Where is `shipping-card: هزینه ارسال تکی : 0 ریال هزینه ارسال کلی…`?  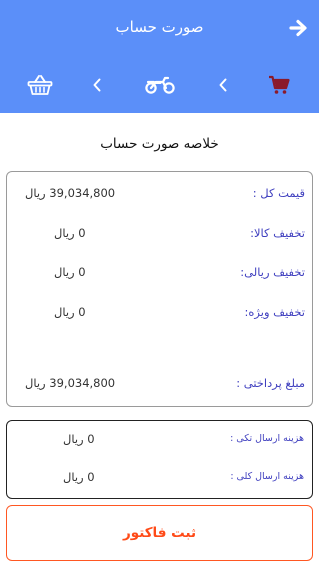 shipping-card: هزینه ارسال تکی : 0 ریال هزینه ارسال کلی… is located at coordinates (159, 459).